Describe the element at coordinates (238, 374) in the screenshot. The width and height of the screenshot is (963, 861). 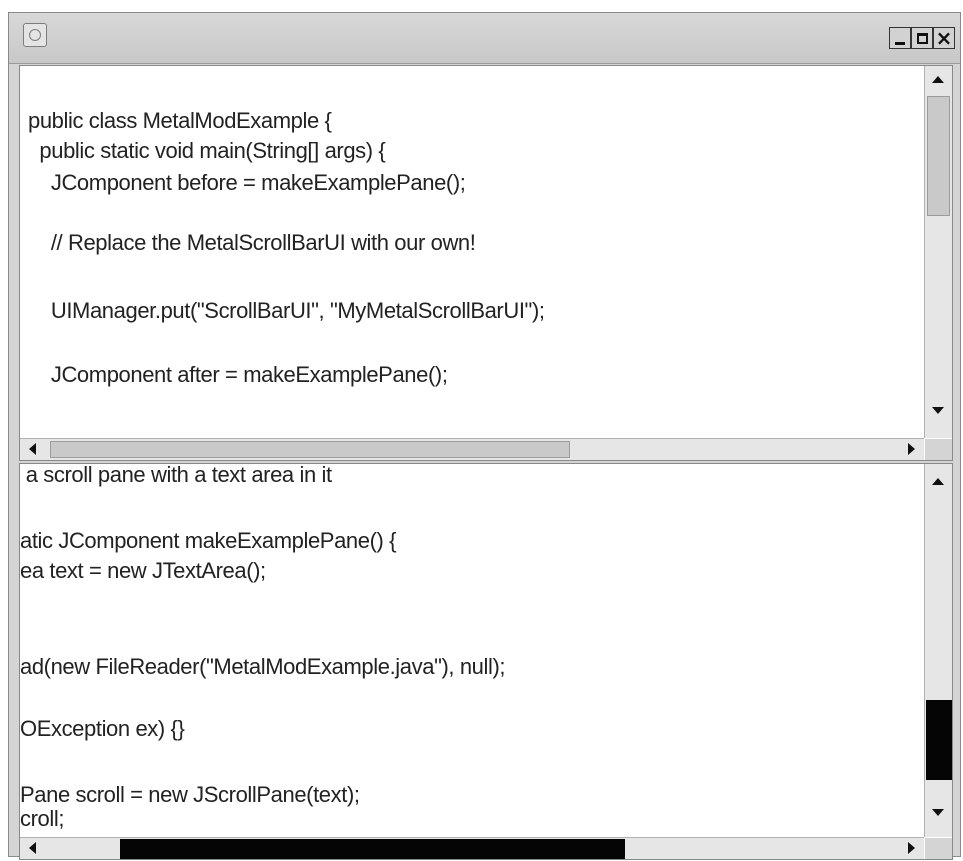
I see `code-line: JComponent after = makeExamplePane();` at that location.